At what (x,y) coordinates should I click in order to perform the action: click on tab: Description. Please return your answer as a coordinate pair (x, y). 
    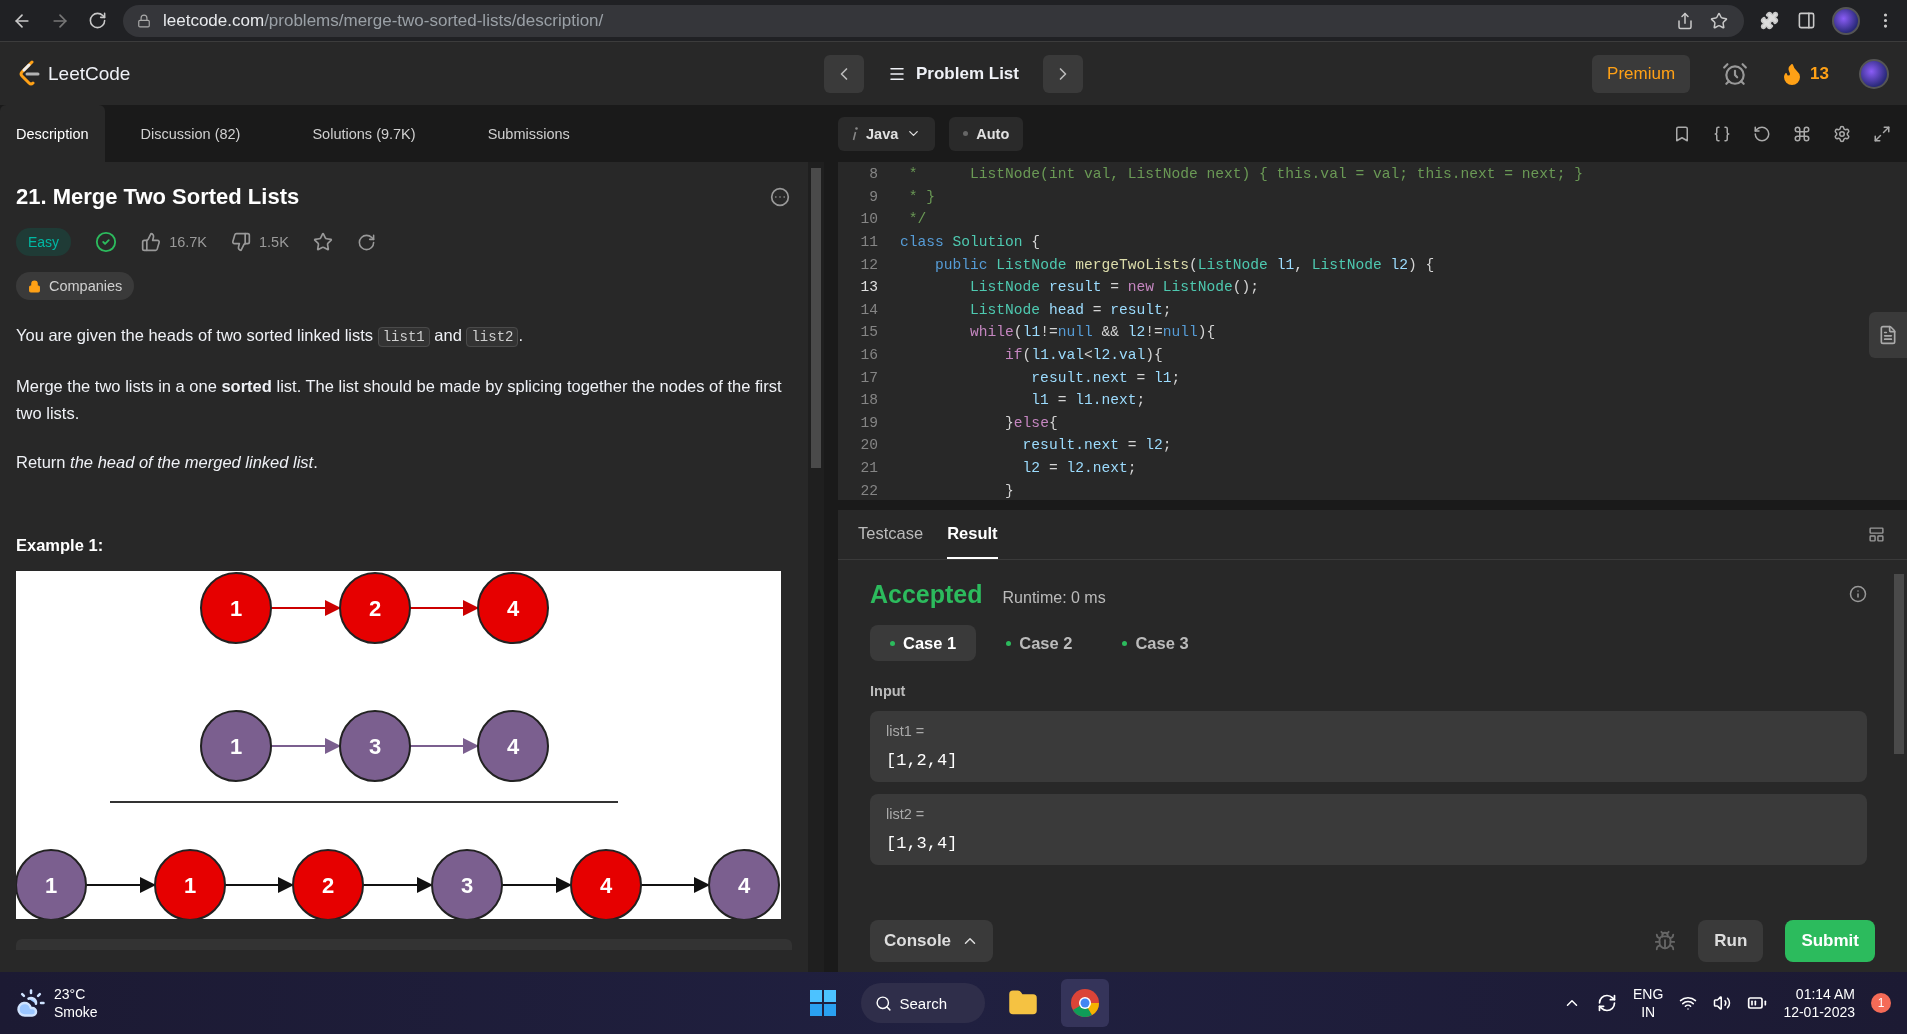
    Looking at the image, I should click on (52, 133).